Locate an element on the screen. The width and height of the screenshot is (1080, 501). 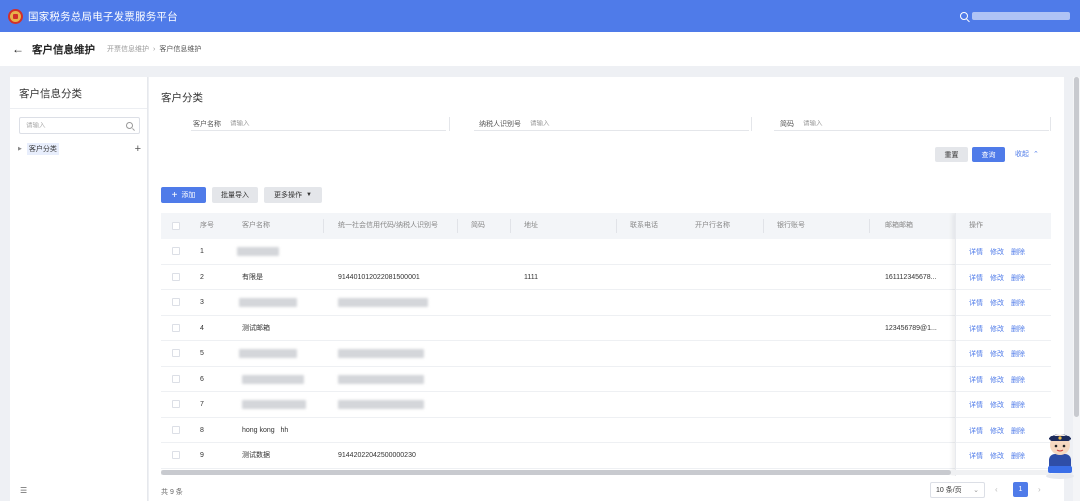
top-user-area is located at coordinates (1015, 15).